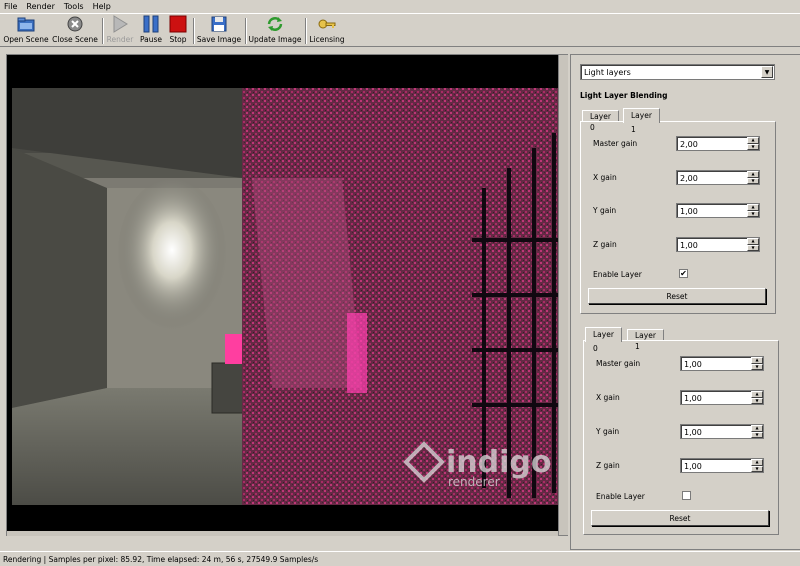  What do you see at coordinates (40, 6) in the screenshot?
I see `menu-render: Render` at bounding box center [40, 6].